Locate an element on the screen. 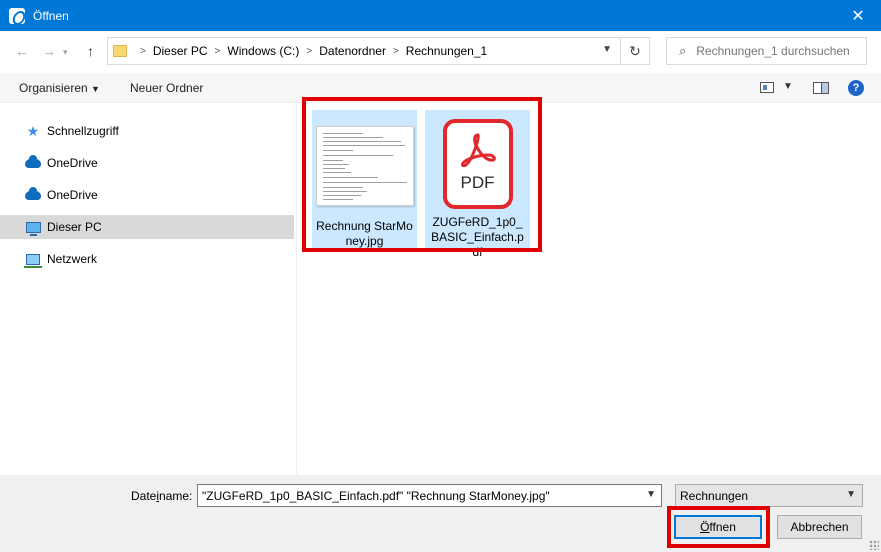 Image resolution: width=881 pixels, height=552 pixels. view-options-icon is located at coordinates (767, 87).